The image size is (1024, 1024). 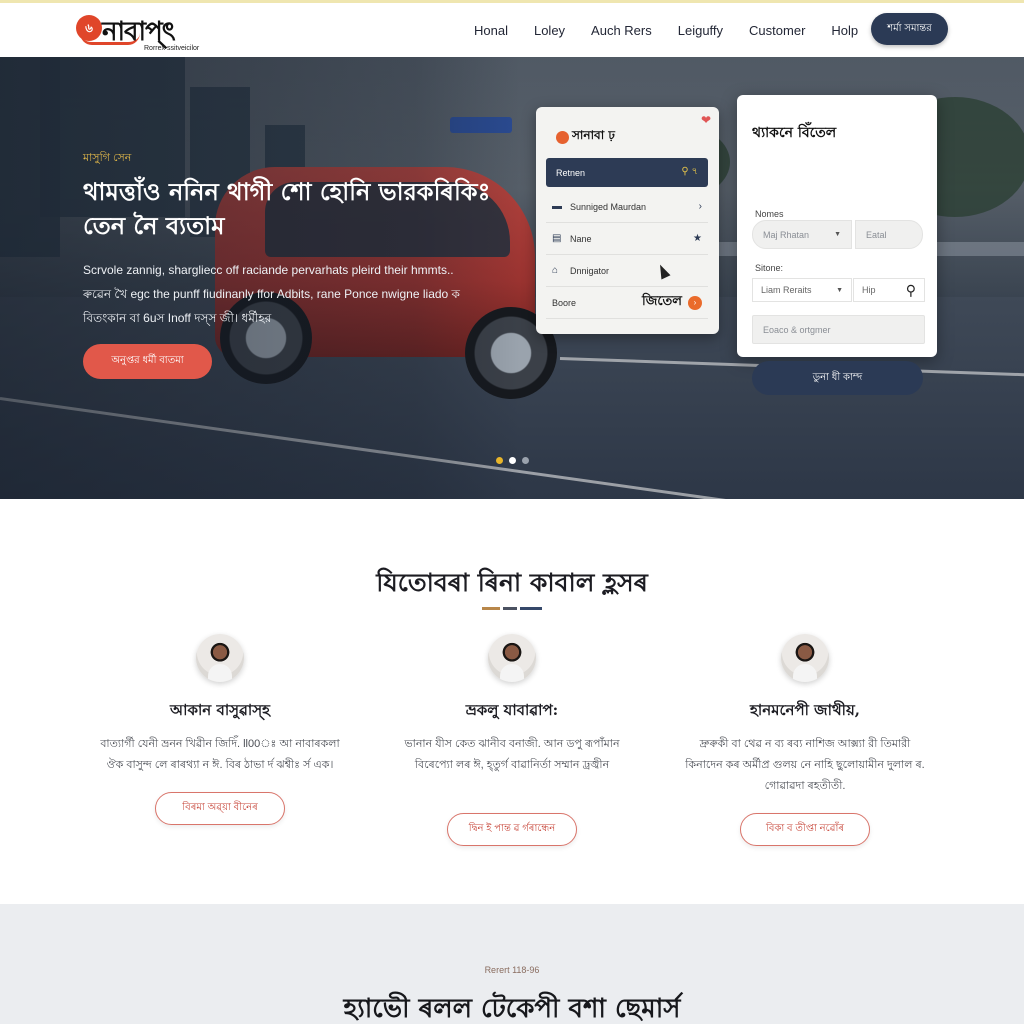 What do you see at coordinates (549, 30) in the screenshot?
I see `nav-item-loley: Loley` at bounding box center [549, 30].